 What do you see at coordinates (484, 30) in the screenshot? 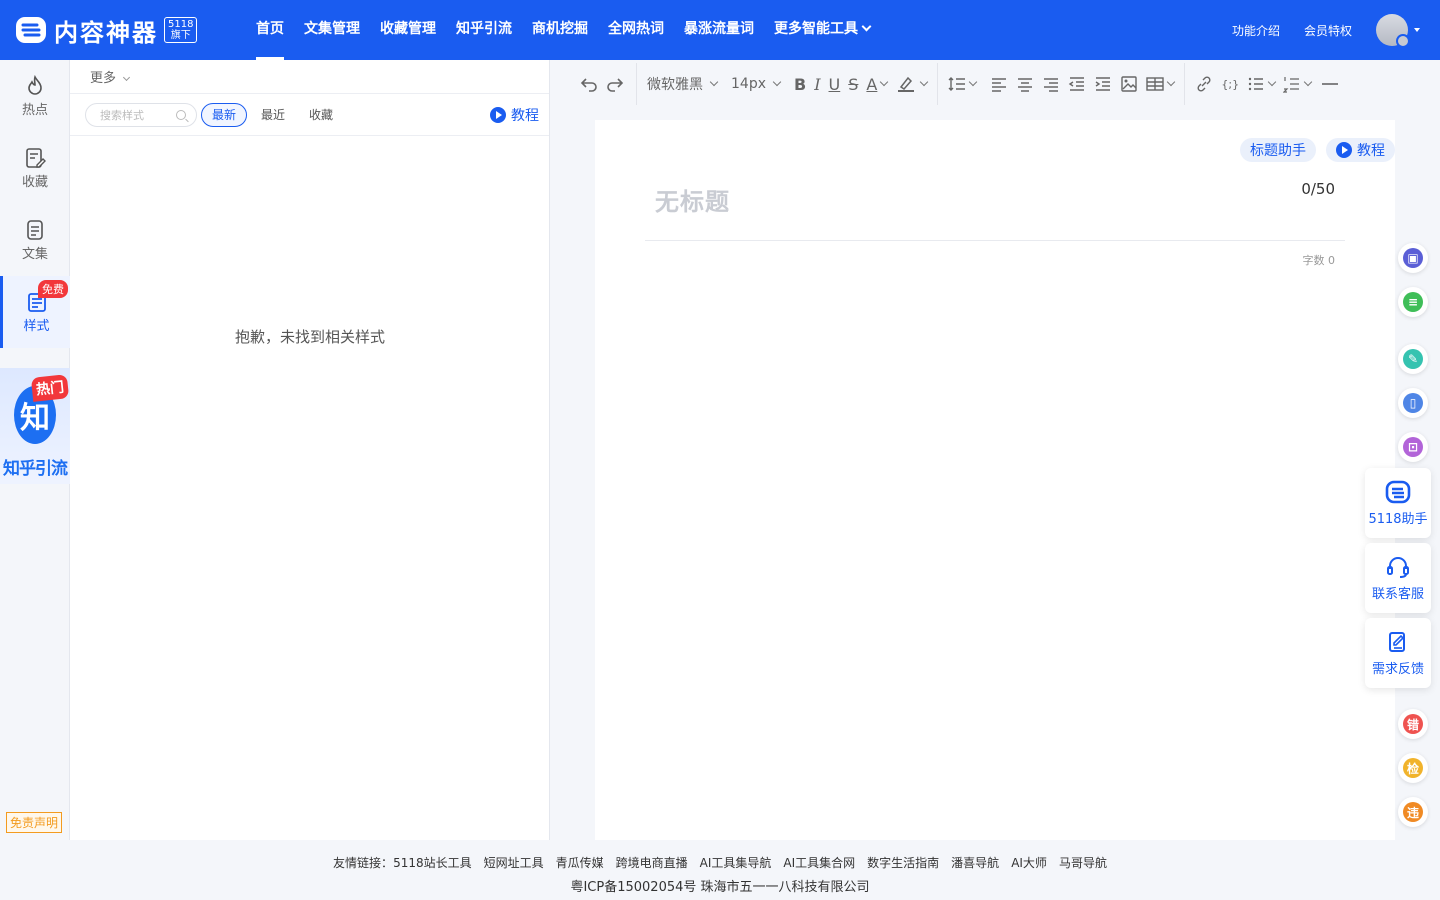
I see `nav-zhihu: 知乎引流` at bounding box center [484, 30].